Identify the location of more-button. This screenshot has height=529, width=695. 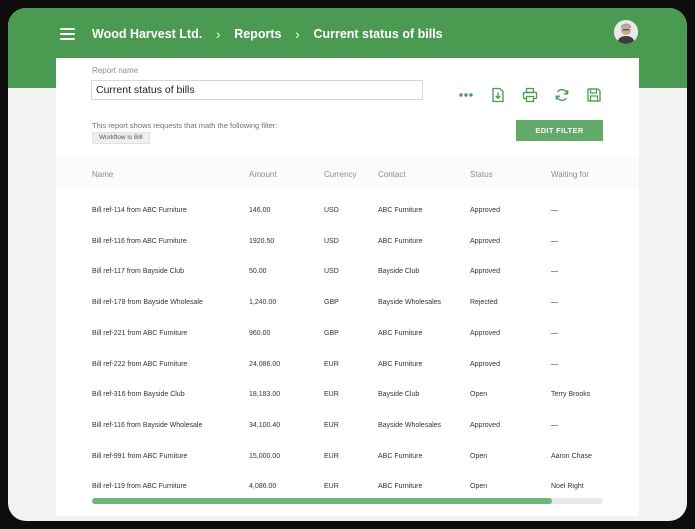
(466, 95).